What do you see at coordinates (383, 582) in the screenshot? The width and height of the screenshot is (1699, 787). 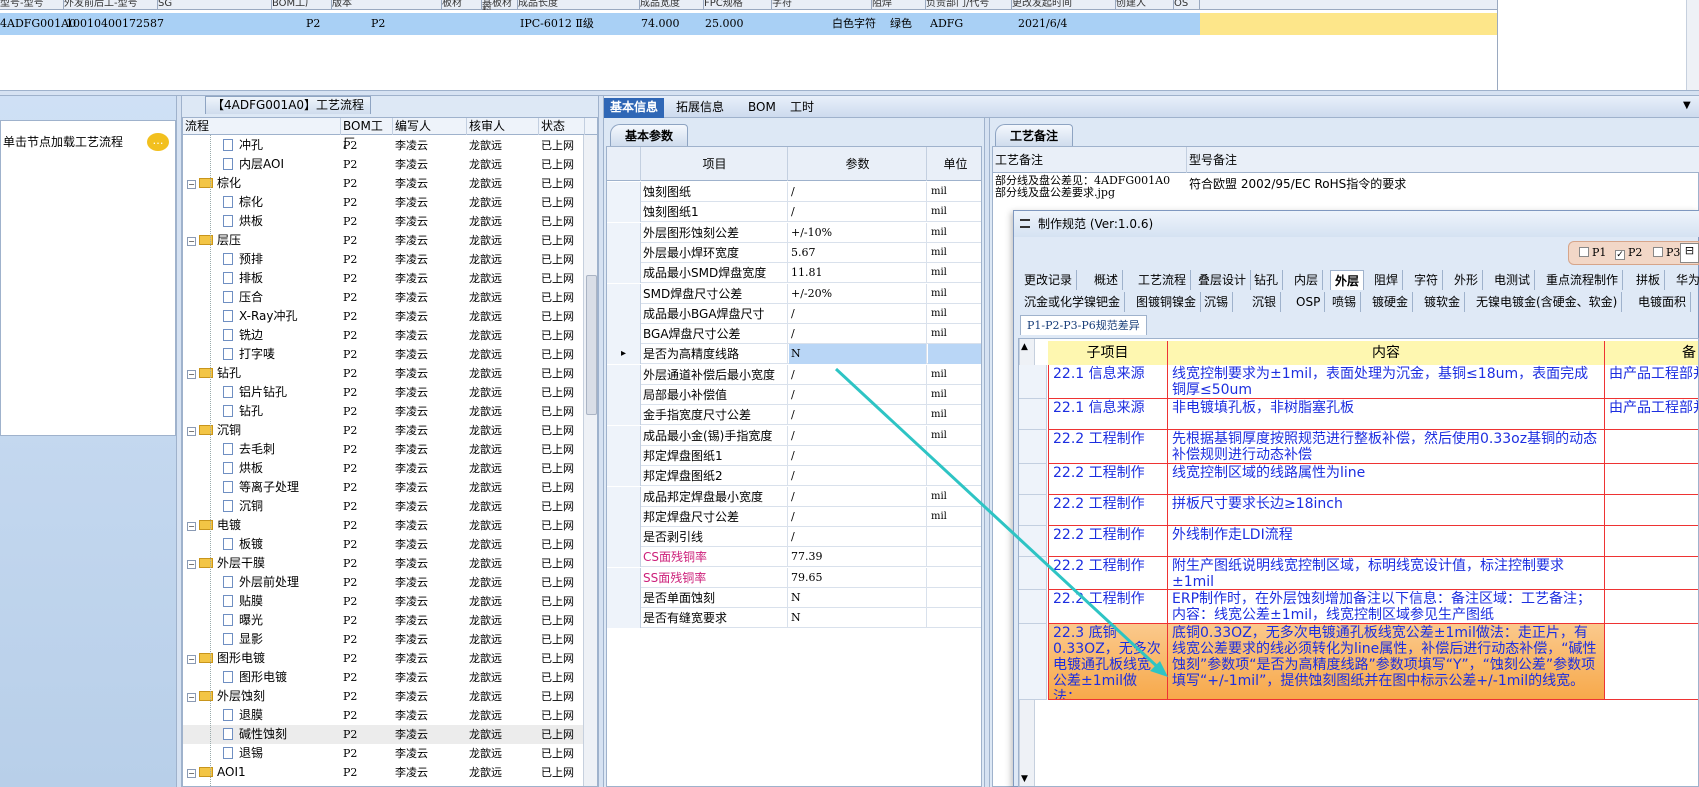 I see `tree-node: 外层前处理 P2 李凌云 龙歆远 已上网` at bounding box center [383, 582].